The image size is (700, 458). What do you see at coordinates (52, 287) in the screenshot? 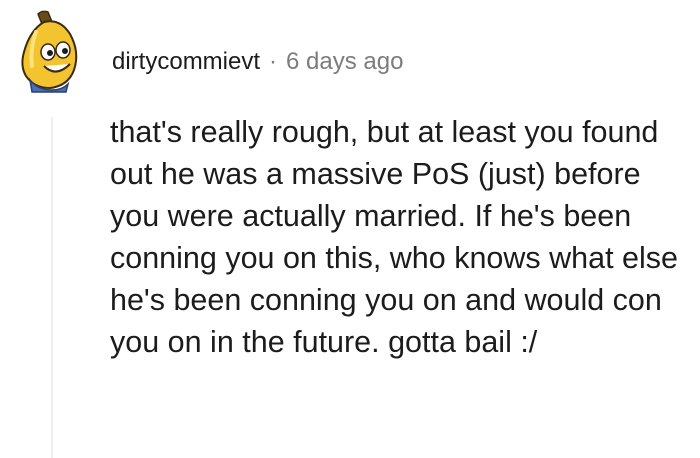
I see `thread-collapse-line` at bounding box center [52, 287].